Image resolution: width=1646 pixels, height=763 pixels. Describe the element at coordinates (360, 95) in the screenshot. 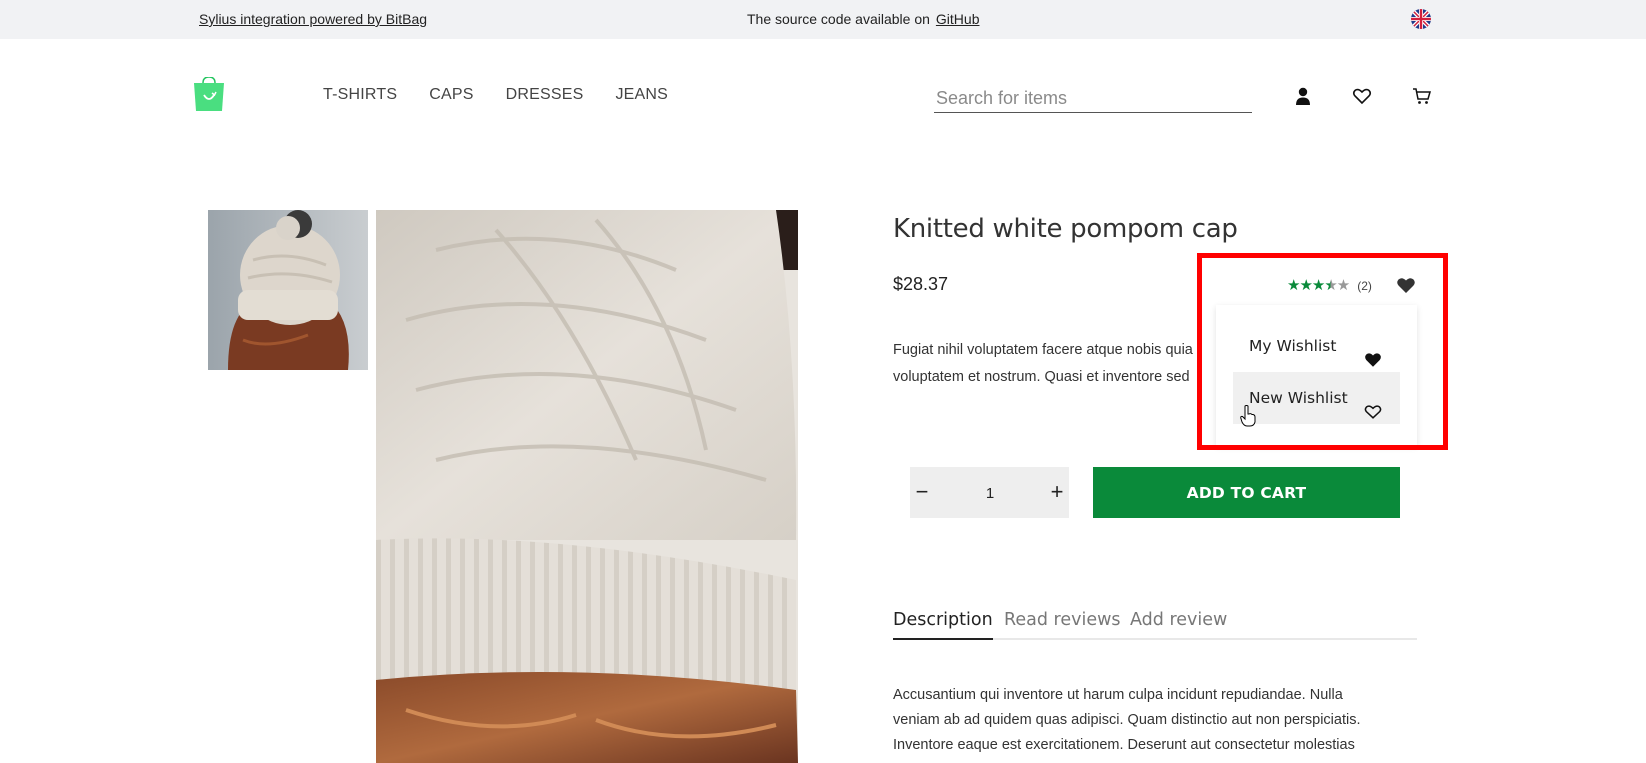

I see `nav-item-tshirts: T-SHIRTS` at that location.